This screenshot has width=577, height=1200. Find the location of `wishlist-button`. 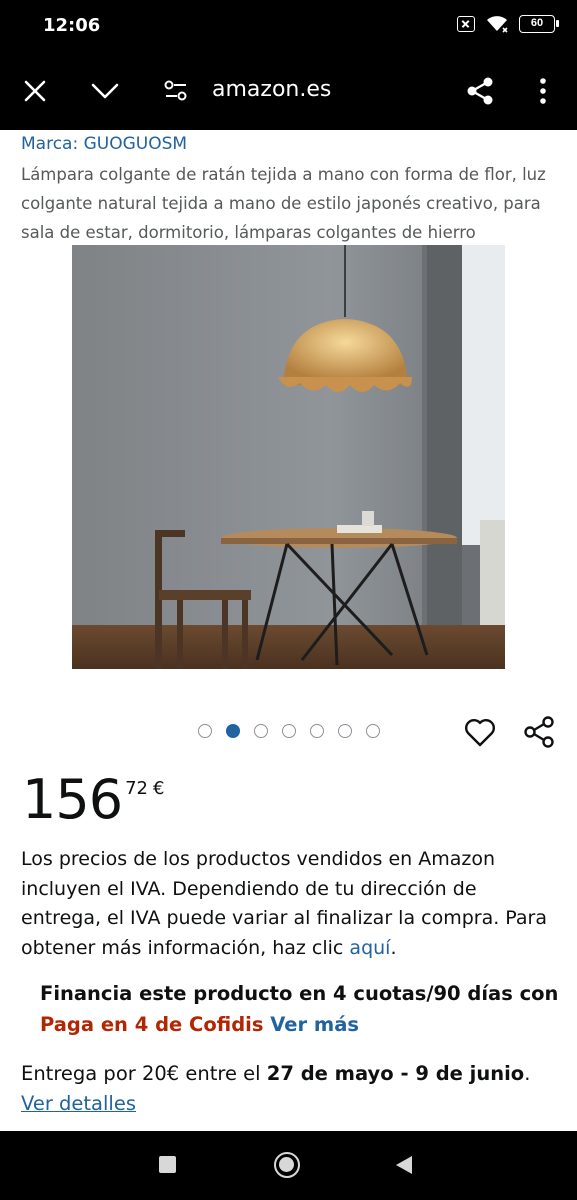

wishlist-button is located at coordinates (480, 733).